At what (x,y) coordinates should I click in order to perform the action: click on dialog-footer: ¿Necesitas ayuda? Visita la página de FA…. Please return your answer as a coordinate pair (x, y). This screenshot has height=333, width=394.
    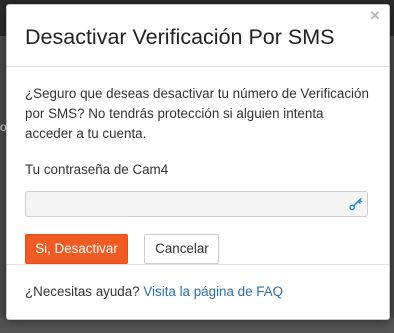
    Looking at the image, I should click on (198, 283).